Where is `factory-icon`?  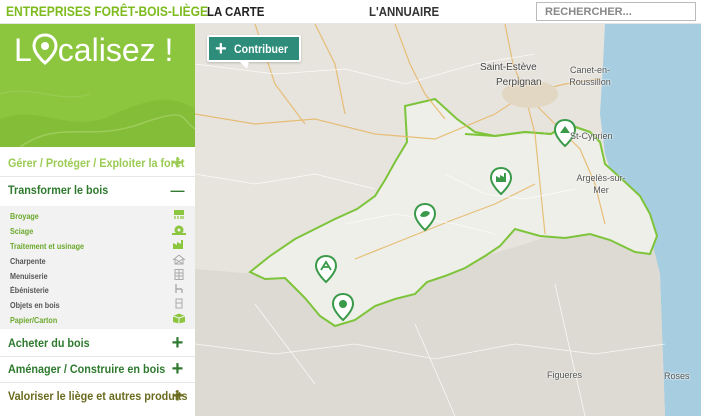 factory-icon is located at coordinates (178, 244).